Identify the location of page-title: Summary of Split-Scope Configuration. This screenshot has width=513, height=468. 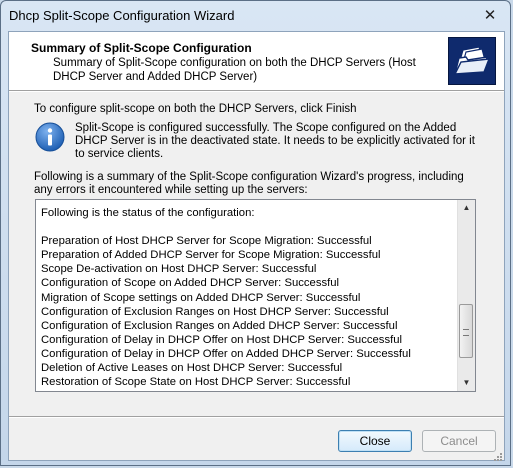
(141, 48).